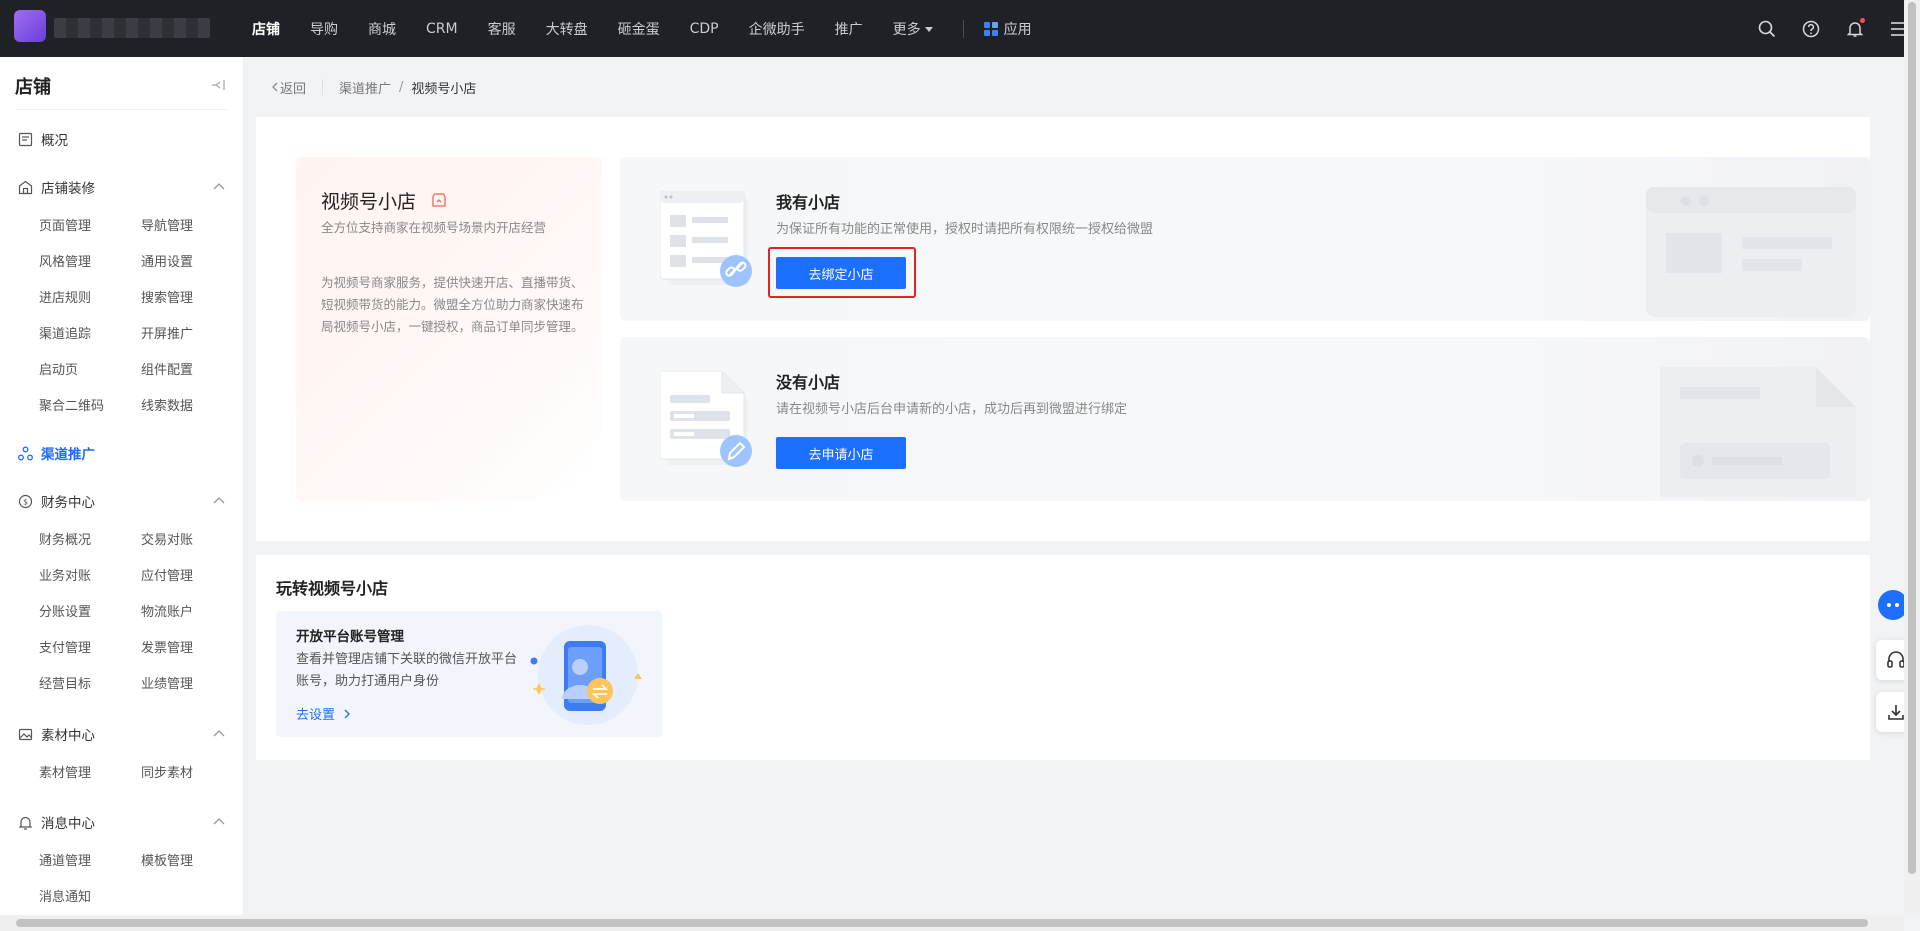  What do you see at coordinates (365, 87) in the screenshot?
I see `breadcrumb-parent: 渠道推广` at bounding box center [365, 87].